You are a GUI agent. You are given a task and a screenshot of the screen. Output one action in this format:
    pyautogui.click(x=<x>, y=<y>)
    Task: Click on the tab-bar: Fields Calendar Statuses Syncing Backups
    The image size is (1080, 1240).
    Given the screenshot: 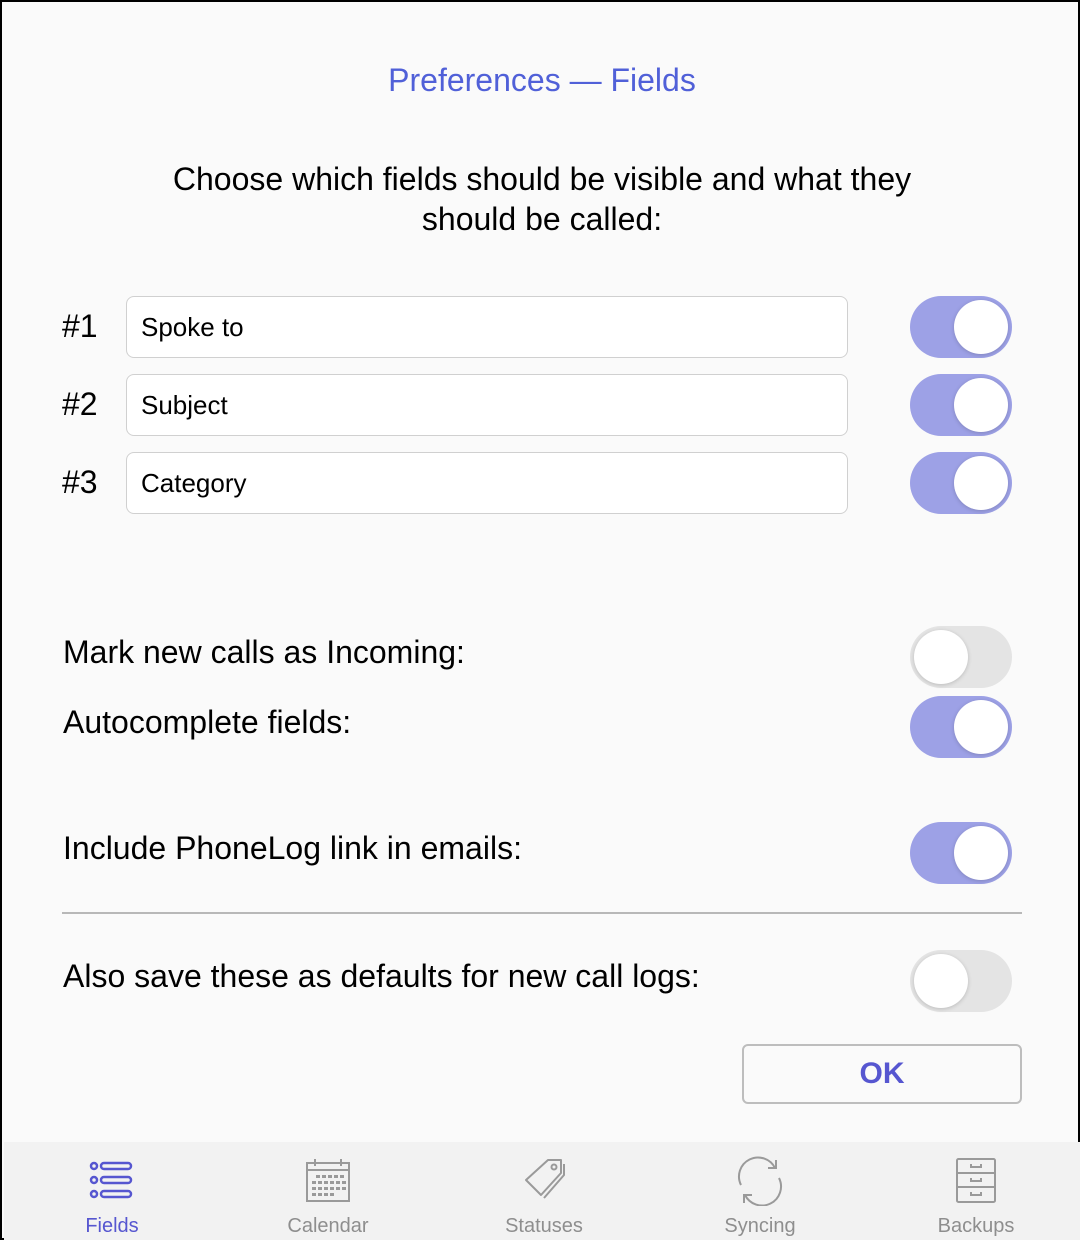 What is the action you would take?
    pyautogui.click(x=542, y=1191)
    